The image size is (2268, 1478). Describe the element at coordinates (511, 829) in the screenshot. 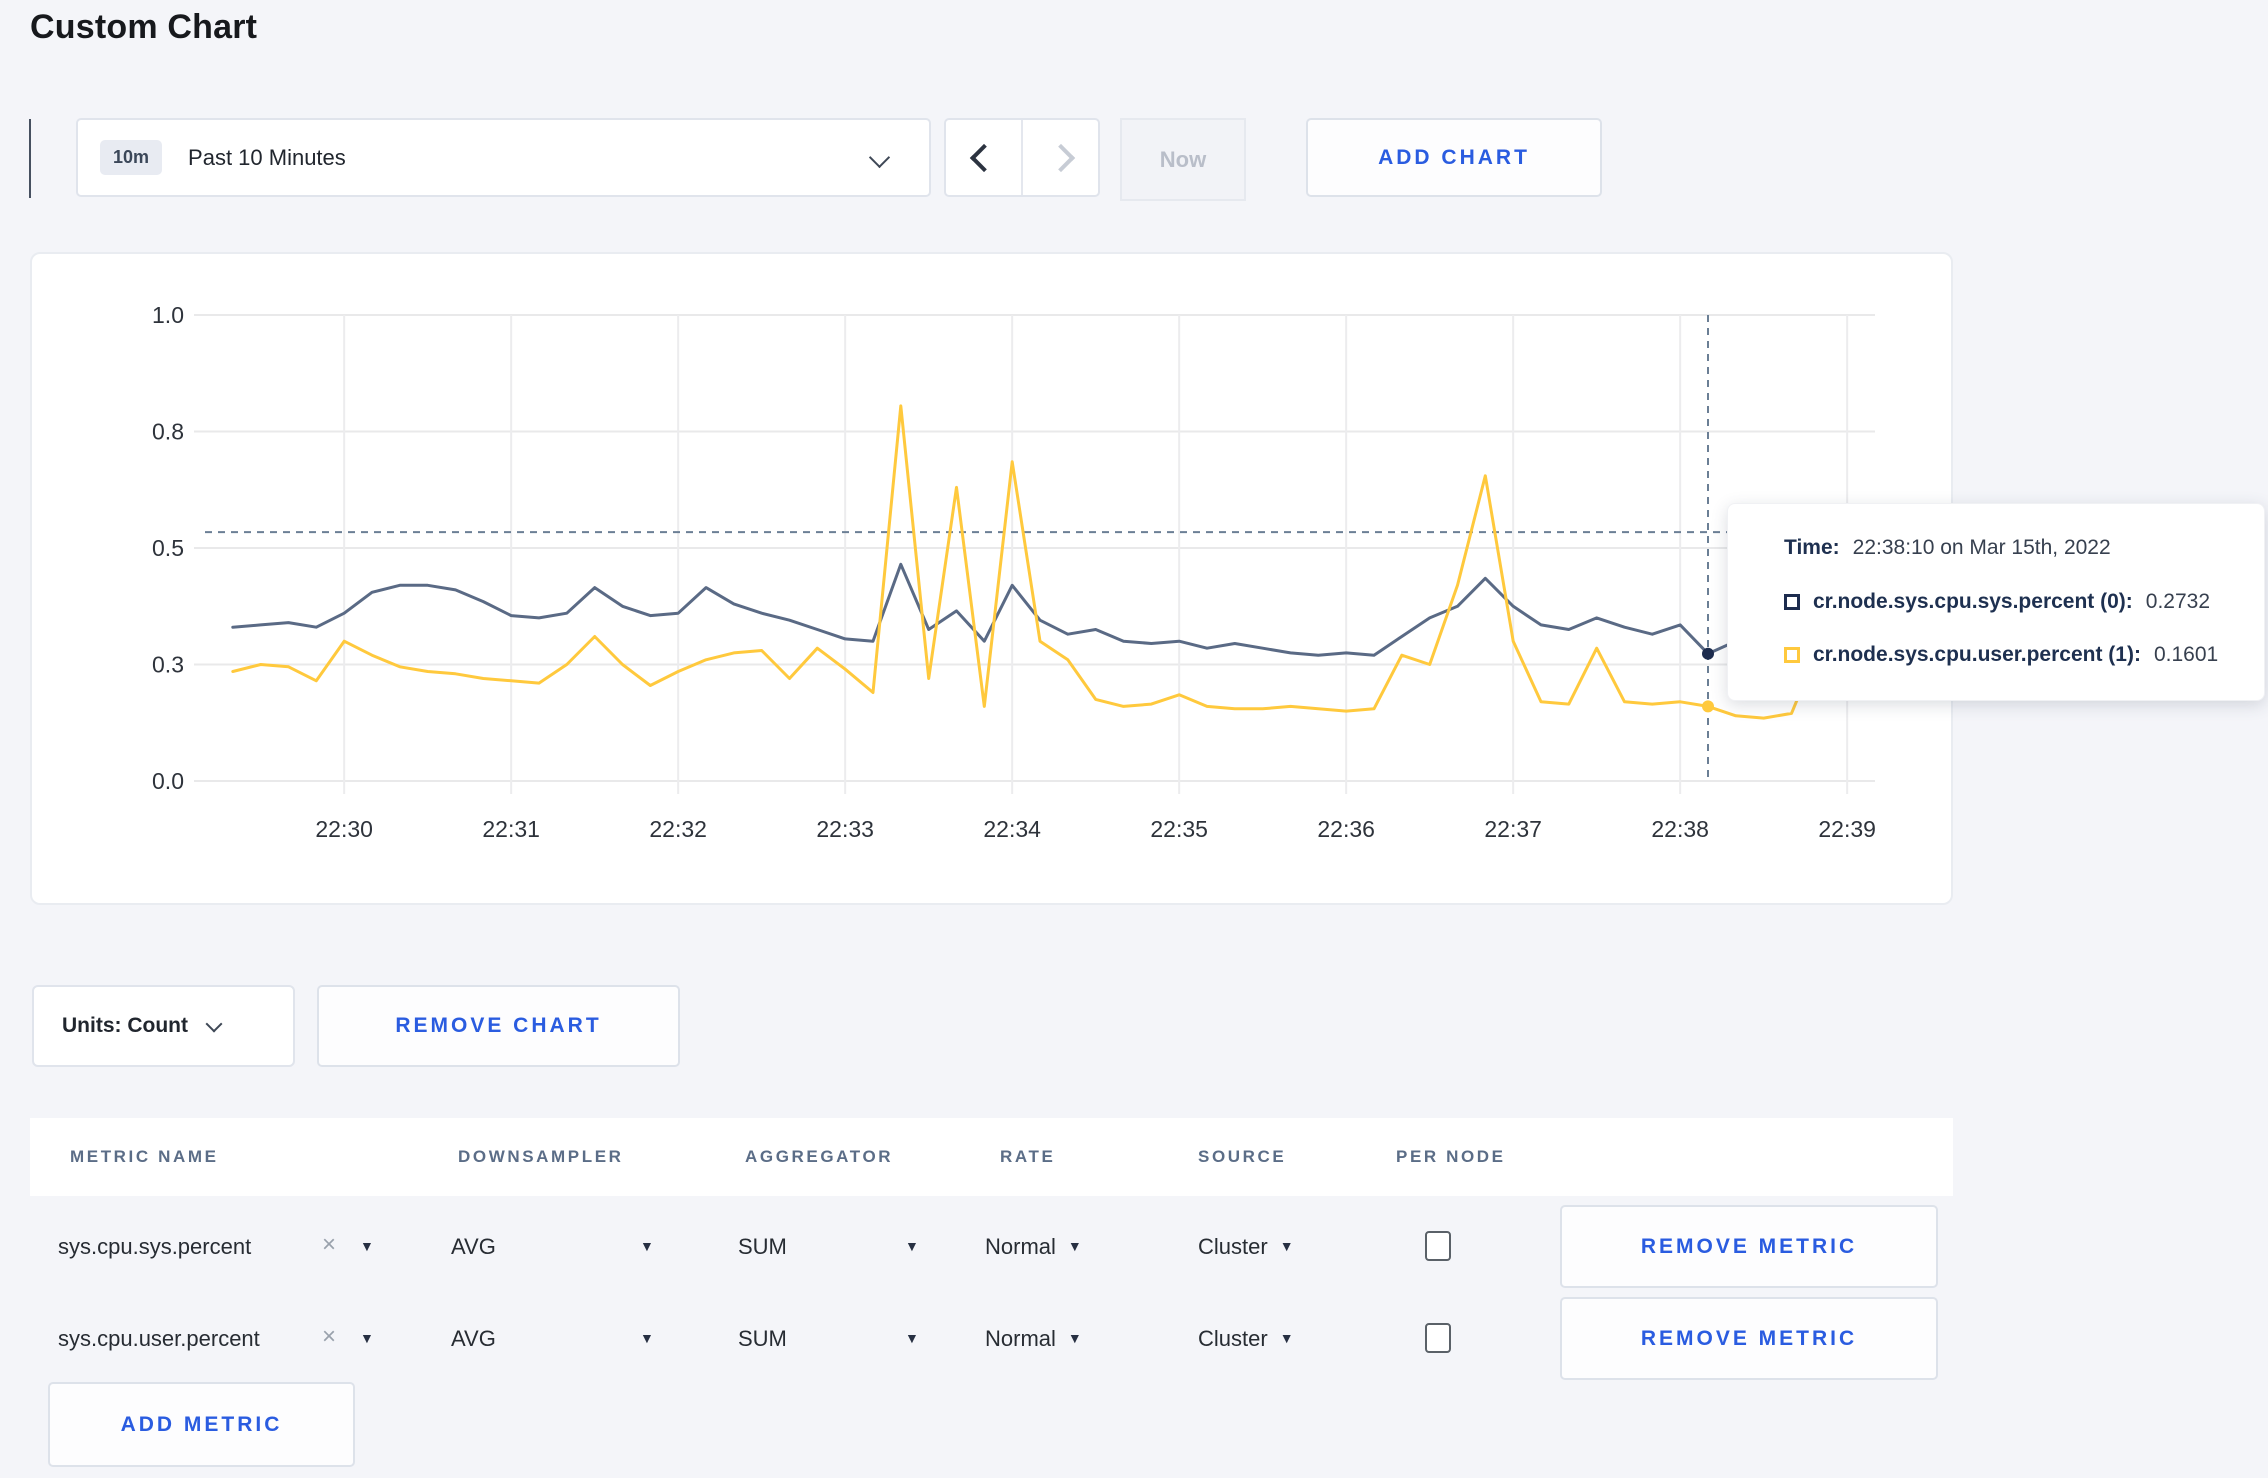

I see `x-axis-tick-label: 22:31` at that location.